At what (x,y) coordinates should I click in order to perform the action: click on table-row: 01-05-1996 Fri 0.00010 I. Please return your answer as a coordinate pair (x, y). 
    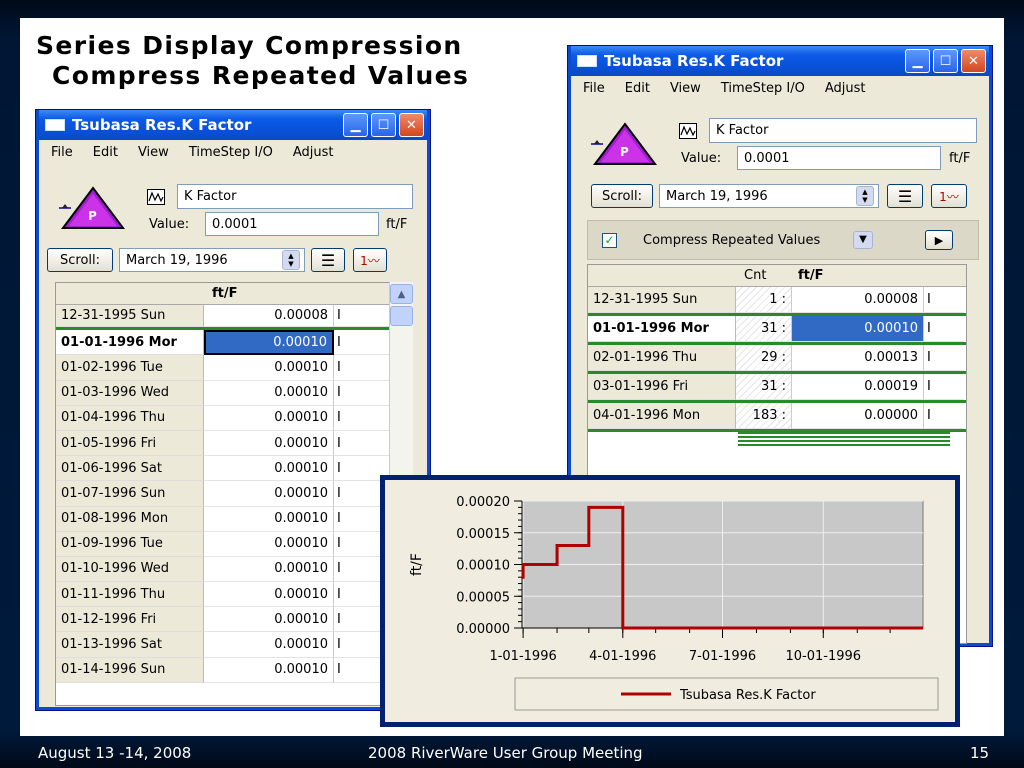
    Looking at the image, I should click on (223, 443).